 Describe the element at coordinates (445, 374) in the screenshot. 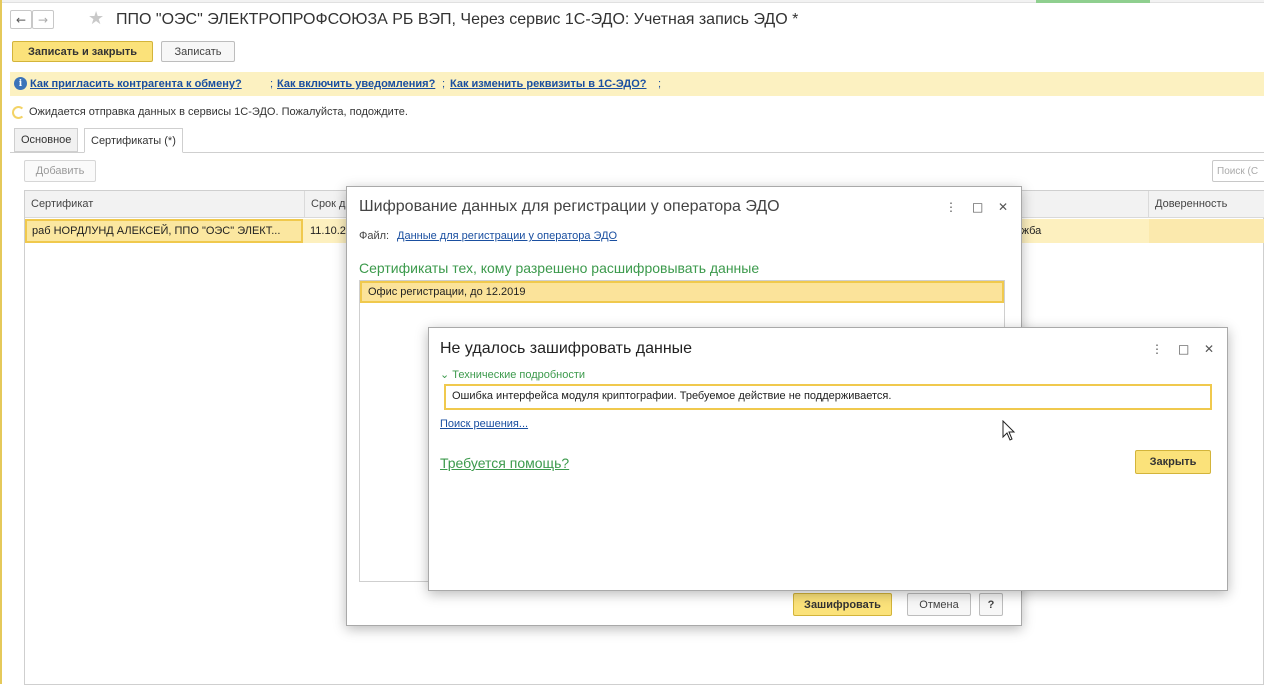

I see `chevron-down-icon: ⌄` at that location.